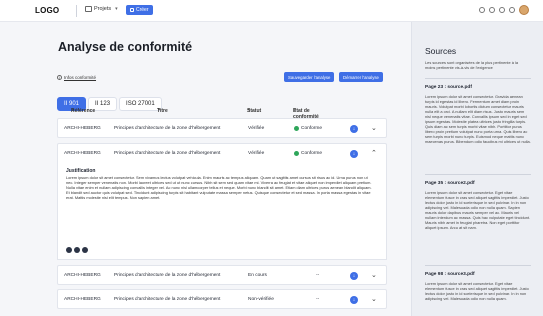 Image resolution: width=543 pixels, height=316 pixels. I want to click on help-icon, so click(502, 10).